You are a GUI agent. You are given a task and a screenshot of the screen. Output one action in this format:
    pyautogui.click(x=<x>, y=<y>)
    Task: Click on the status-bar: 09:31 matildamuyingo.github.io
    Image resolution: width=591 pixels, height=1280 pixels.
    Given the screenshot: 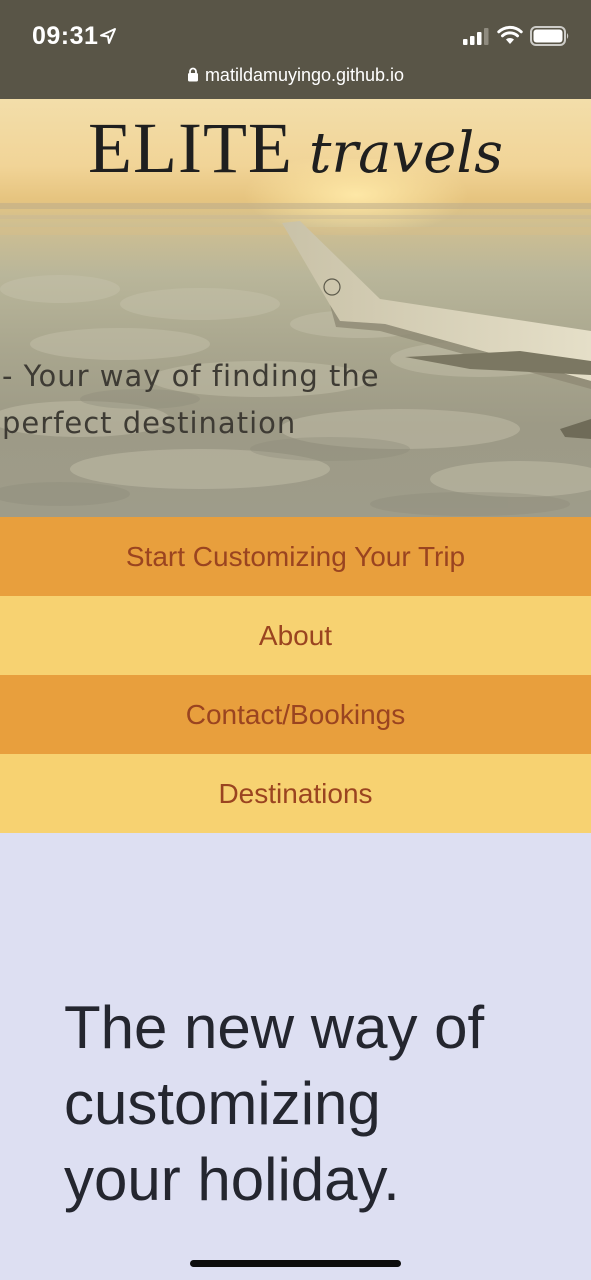 What is the action you would take?
    pyautogui.click(x=295, y=49)
    